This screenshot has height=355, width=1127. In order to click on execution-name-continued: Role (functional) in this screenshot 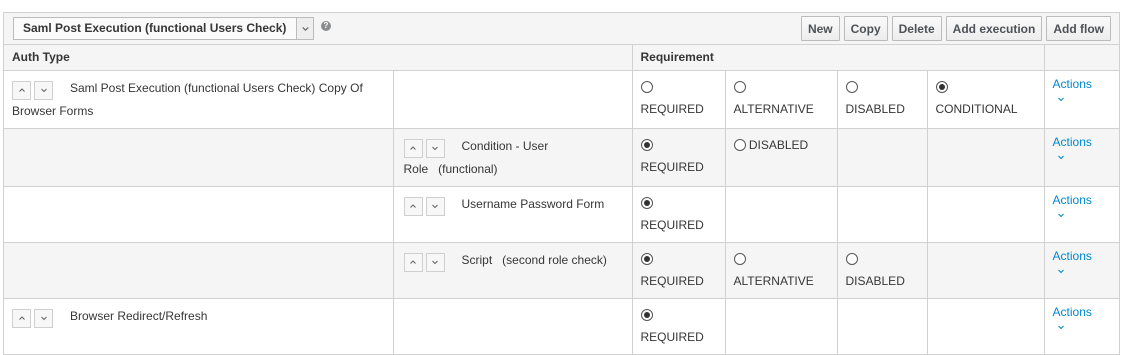, I will do `click(450, 168)`.